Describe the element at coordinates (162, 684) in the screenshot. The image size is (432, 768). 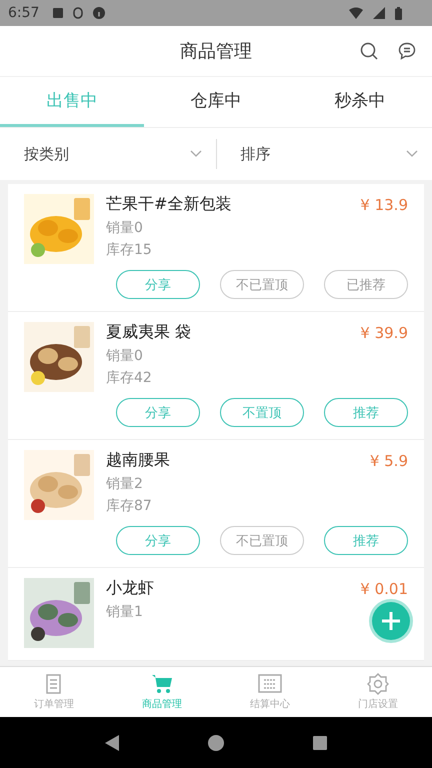
I see `cart-icon` at that location.